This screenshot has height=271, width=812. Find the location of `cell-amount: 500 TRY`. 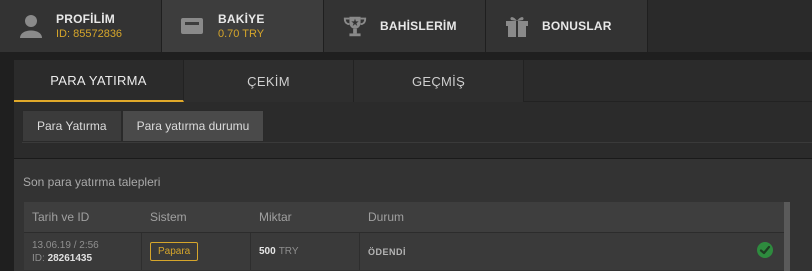

cell-amount: 500 TRY is located at coordinates (305, 251).